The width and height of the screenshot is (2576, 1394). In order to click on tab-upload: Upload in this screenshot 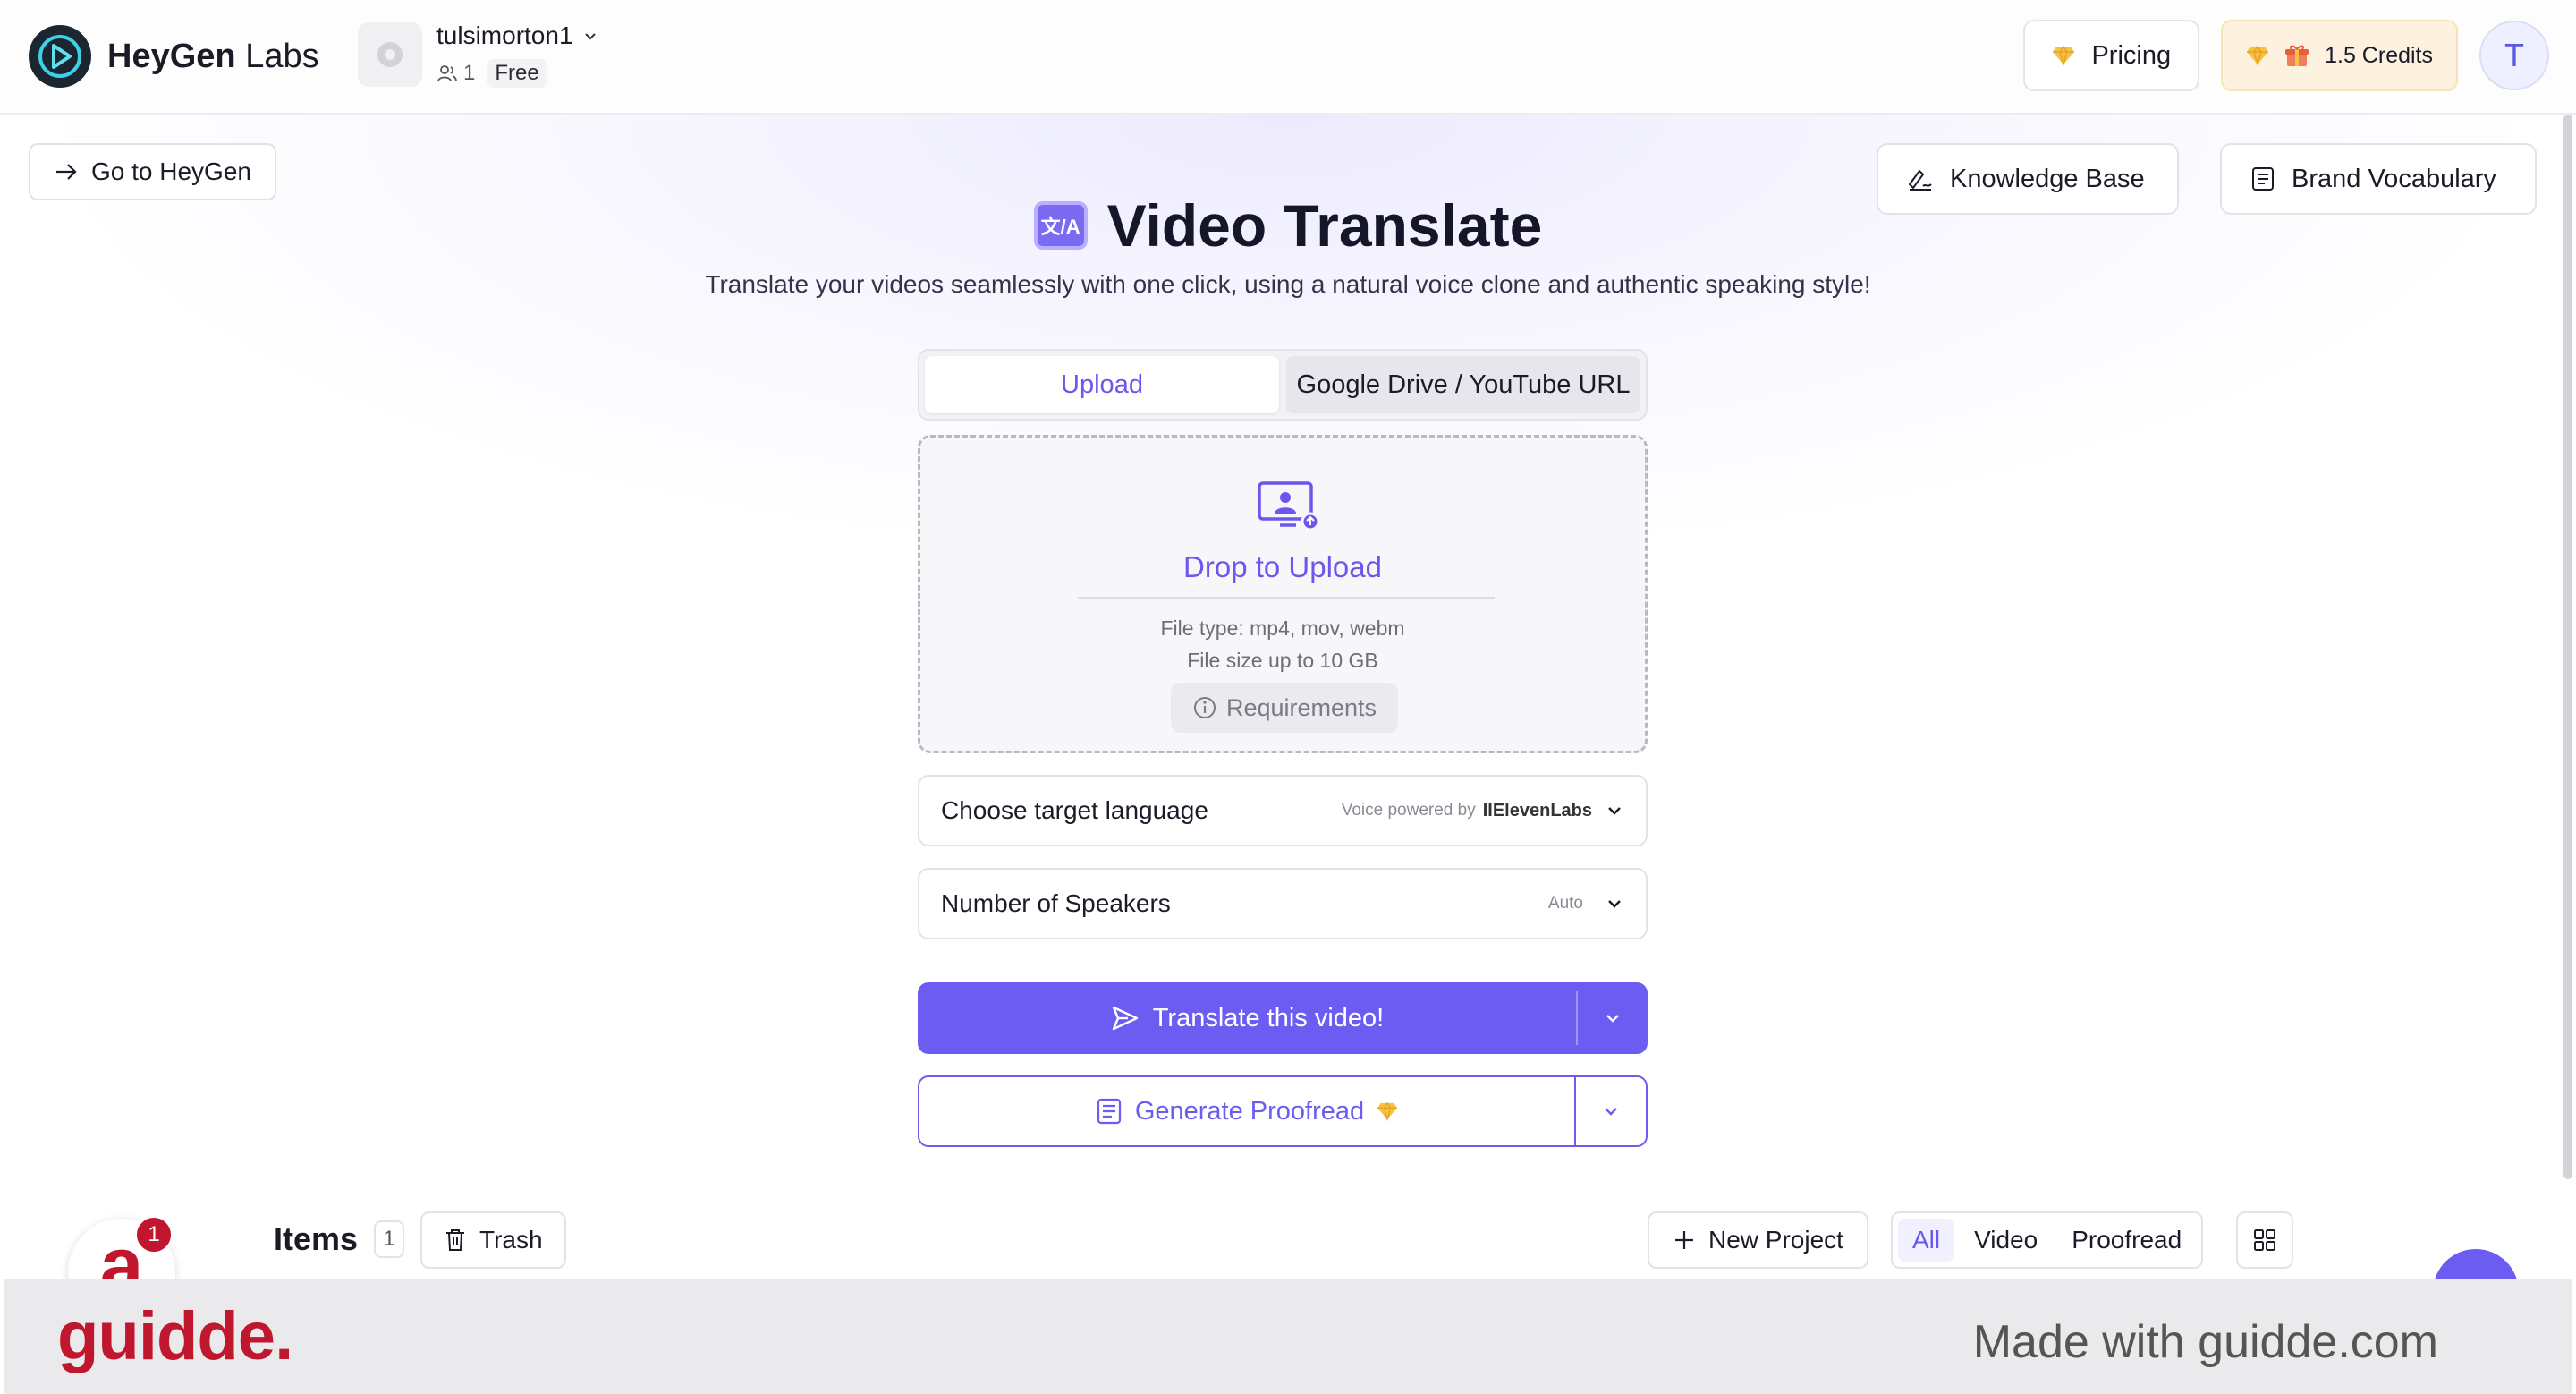, I will do `click(1102, 384)`.